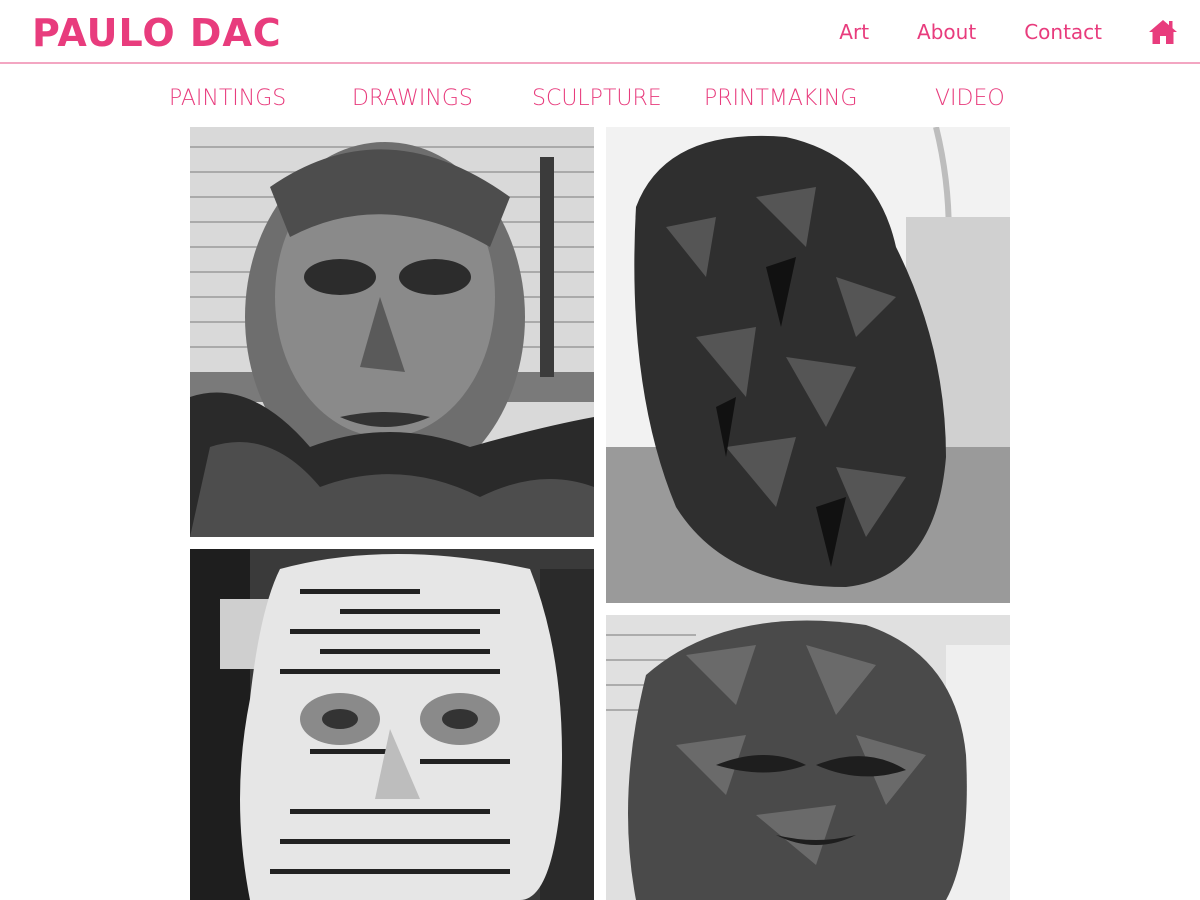 The height and width of the screenshot is (900, 1200). I want to click on category-link-printmaking: PRINTMAKING, so click(780, 99).